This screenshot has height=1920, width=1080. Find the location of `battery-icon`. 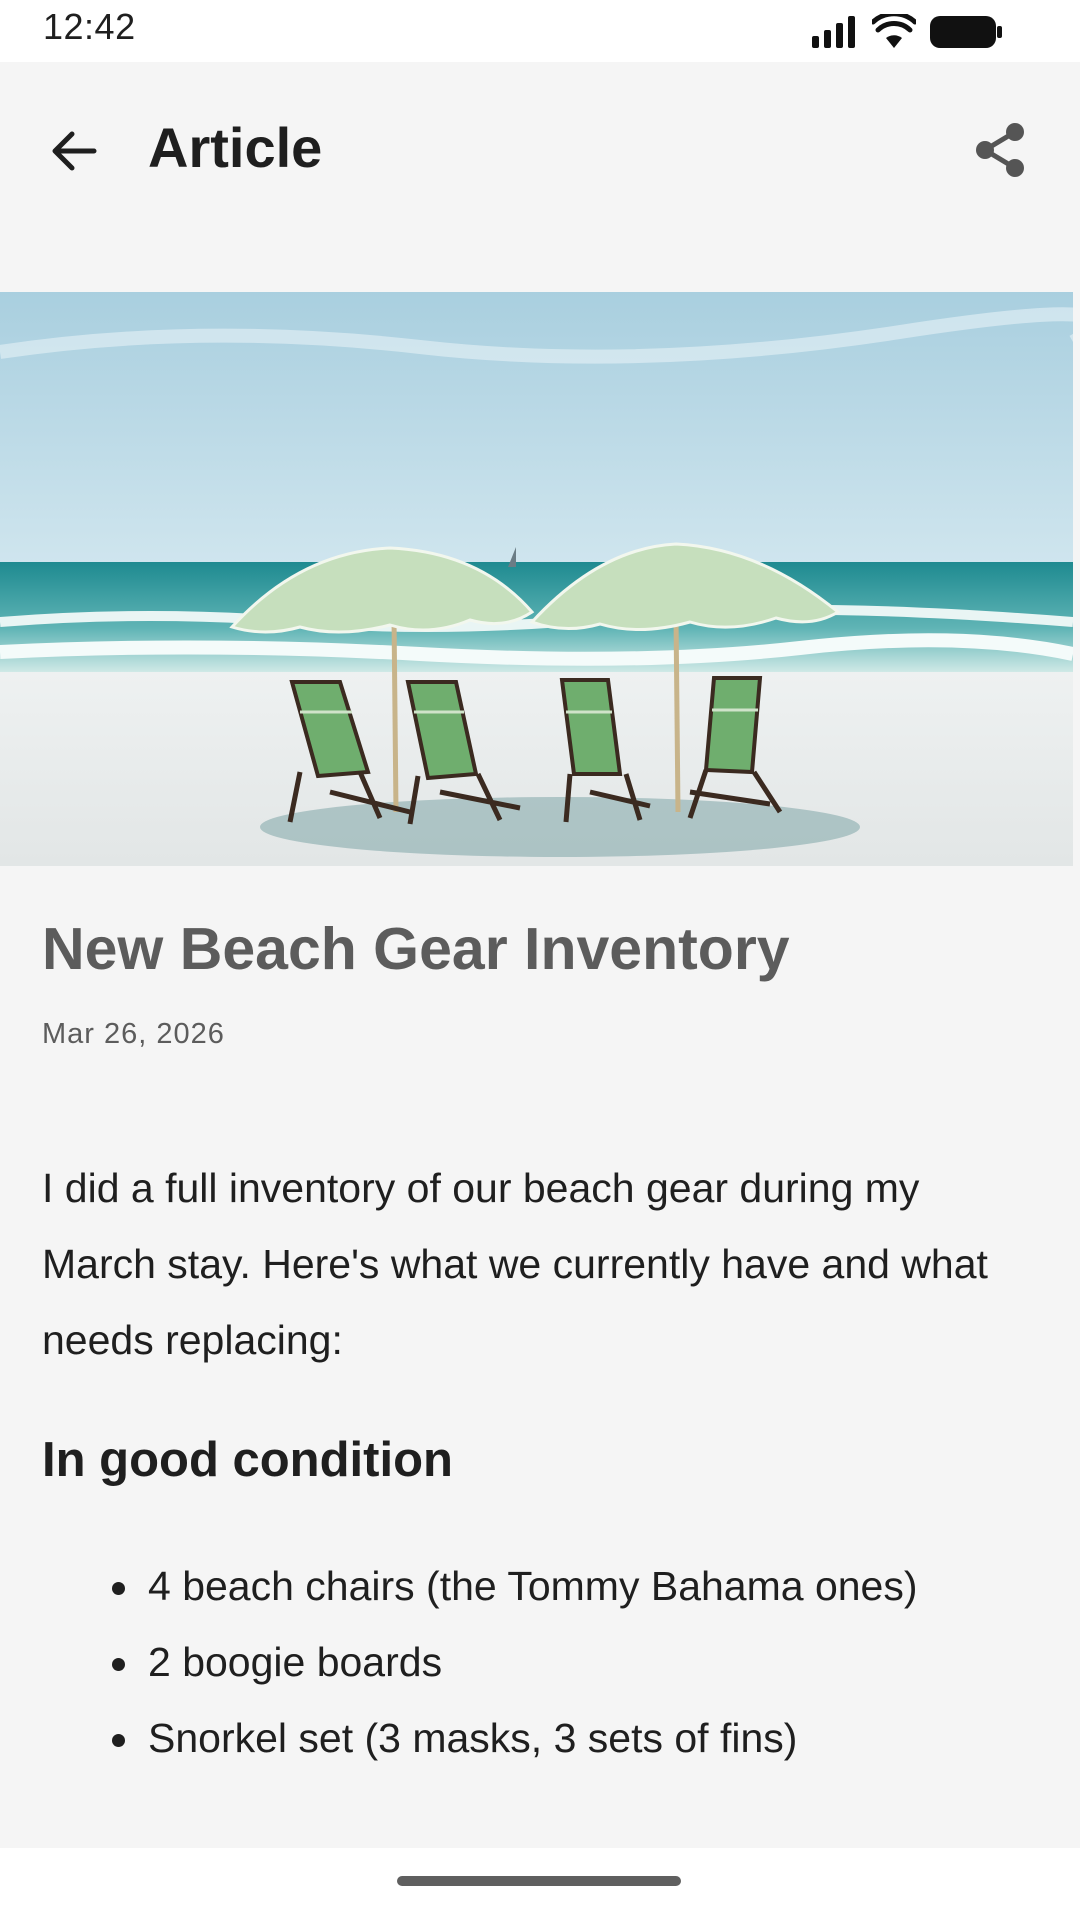

battery-icon is located at coordinates (966, 32).